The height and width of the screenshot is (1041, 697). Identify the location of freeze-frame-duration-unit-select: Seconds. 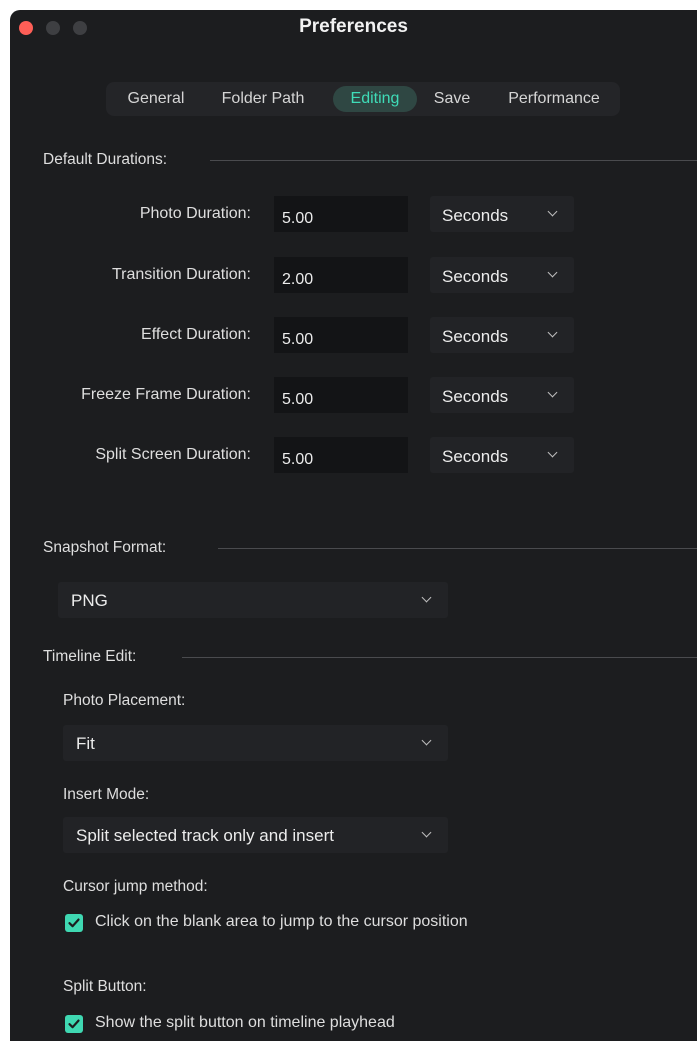
(502, 395).